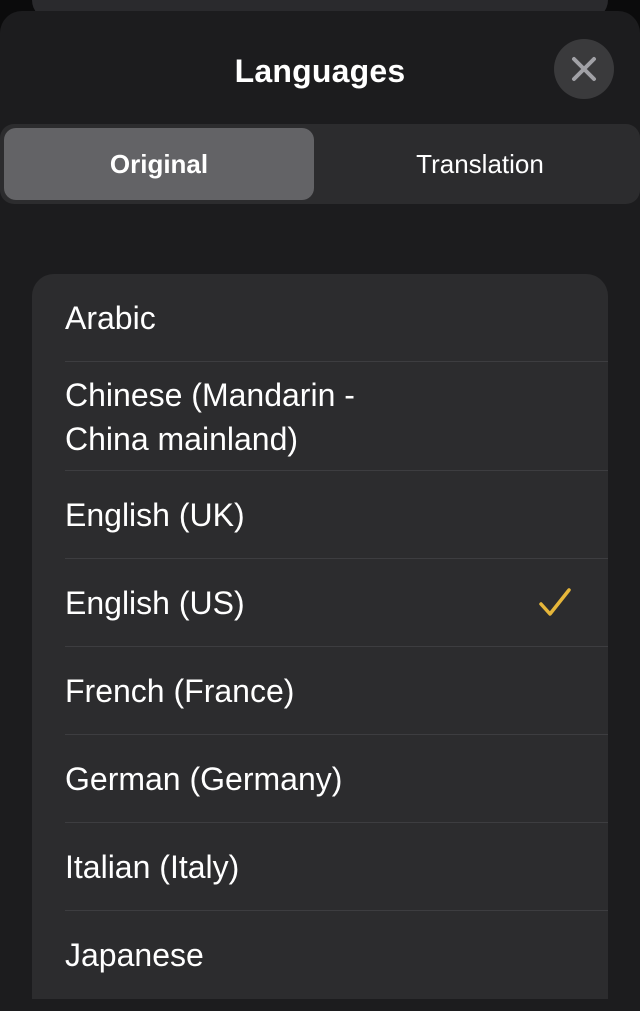 This screenshot has height=1011, width=640. I want to click on list-item-chinese-mandarin: Chinese (Mandarin - China mainland), so click(320, 416).